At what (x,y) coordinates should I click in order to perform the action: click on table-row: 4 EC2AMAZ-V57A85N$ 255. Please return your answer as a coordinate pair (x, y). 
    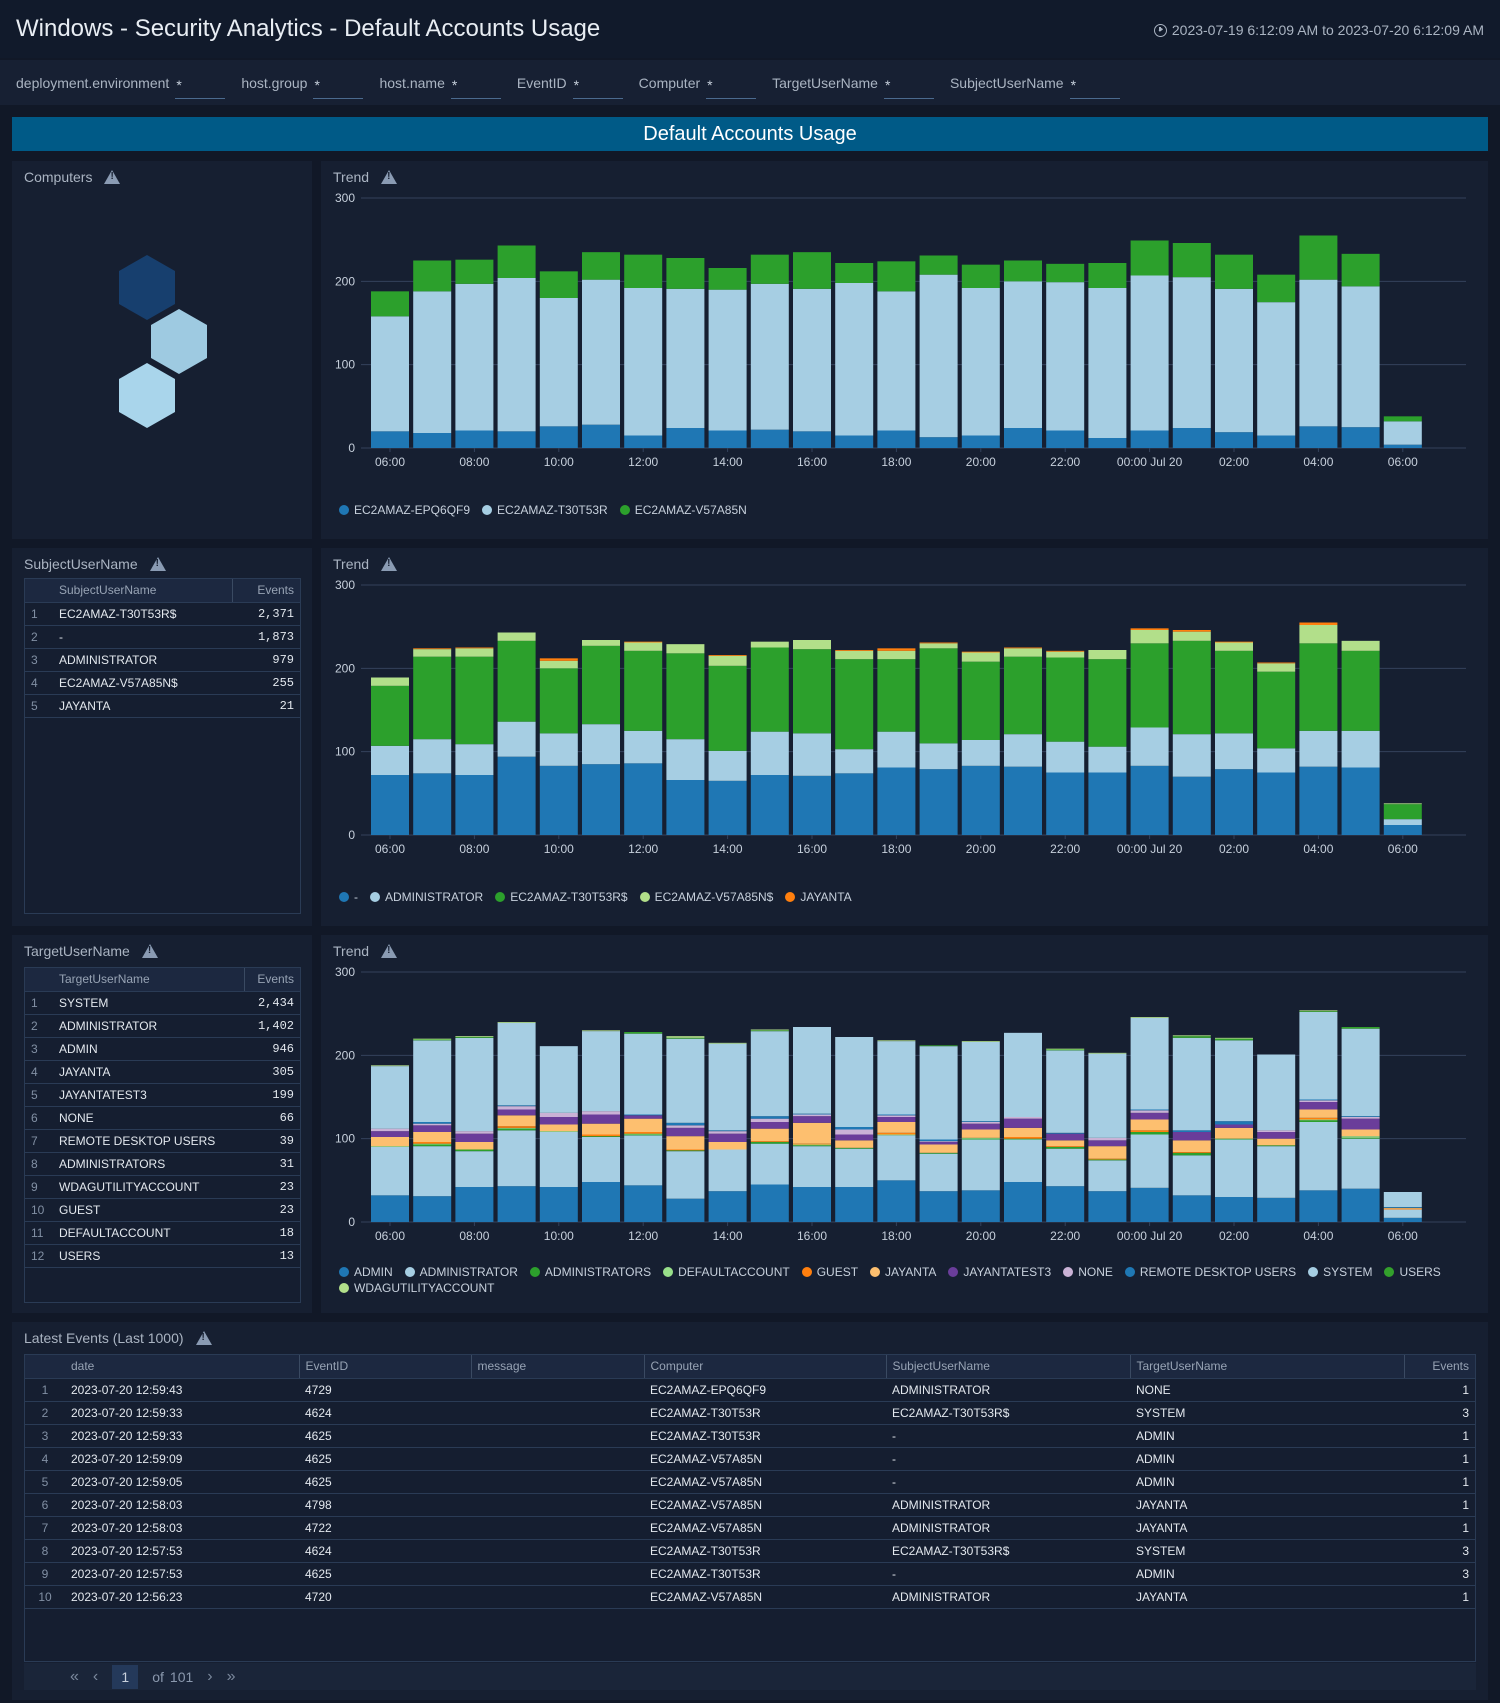
    Looking at the image, I should click on (162, 683).